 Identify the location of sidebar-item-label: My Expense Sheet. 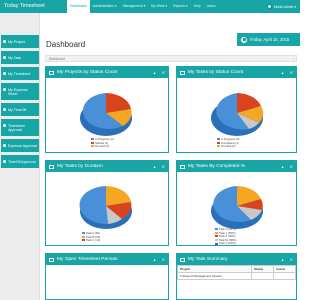
(18, 92).